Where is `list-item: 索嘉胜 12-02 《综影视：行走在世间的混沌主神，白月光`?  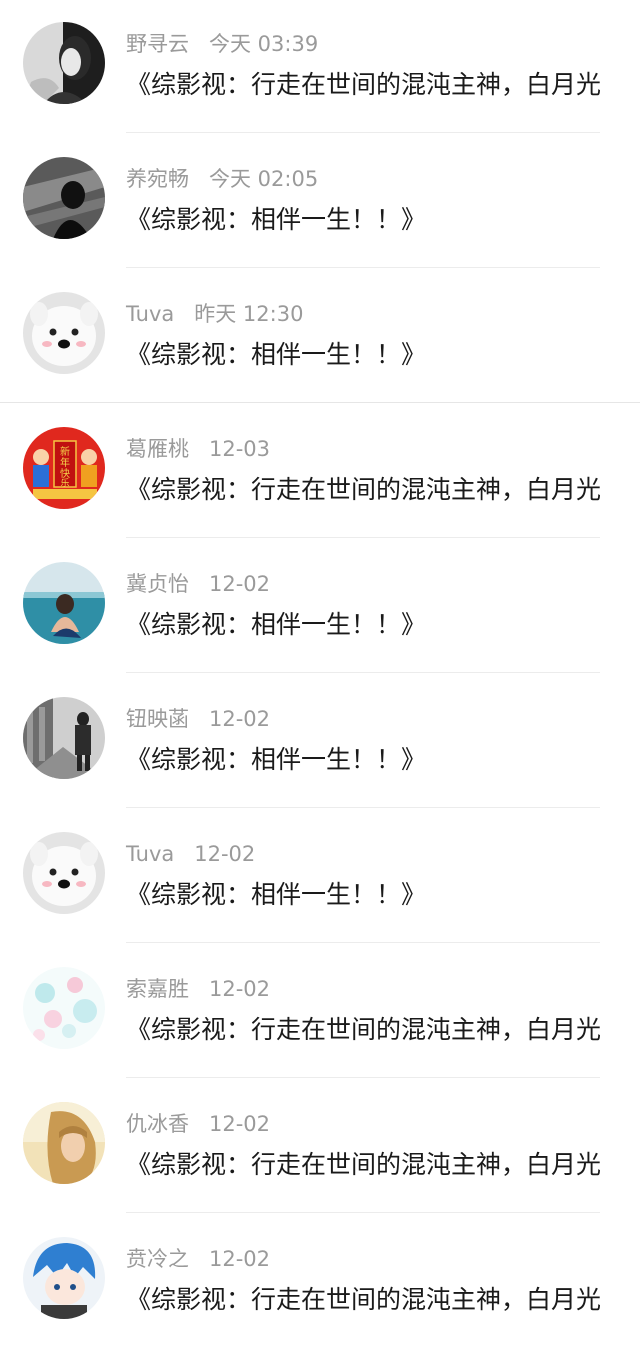
list-item: 索嘉胜 12-02 《综影视：行走在世间的混沌主神，白月光 is located at coordinates (320, 1012).